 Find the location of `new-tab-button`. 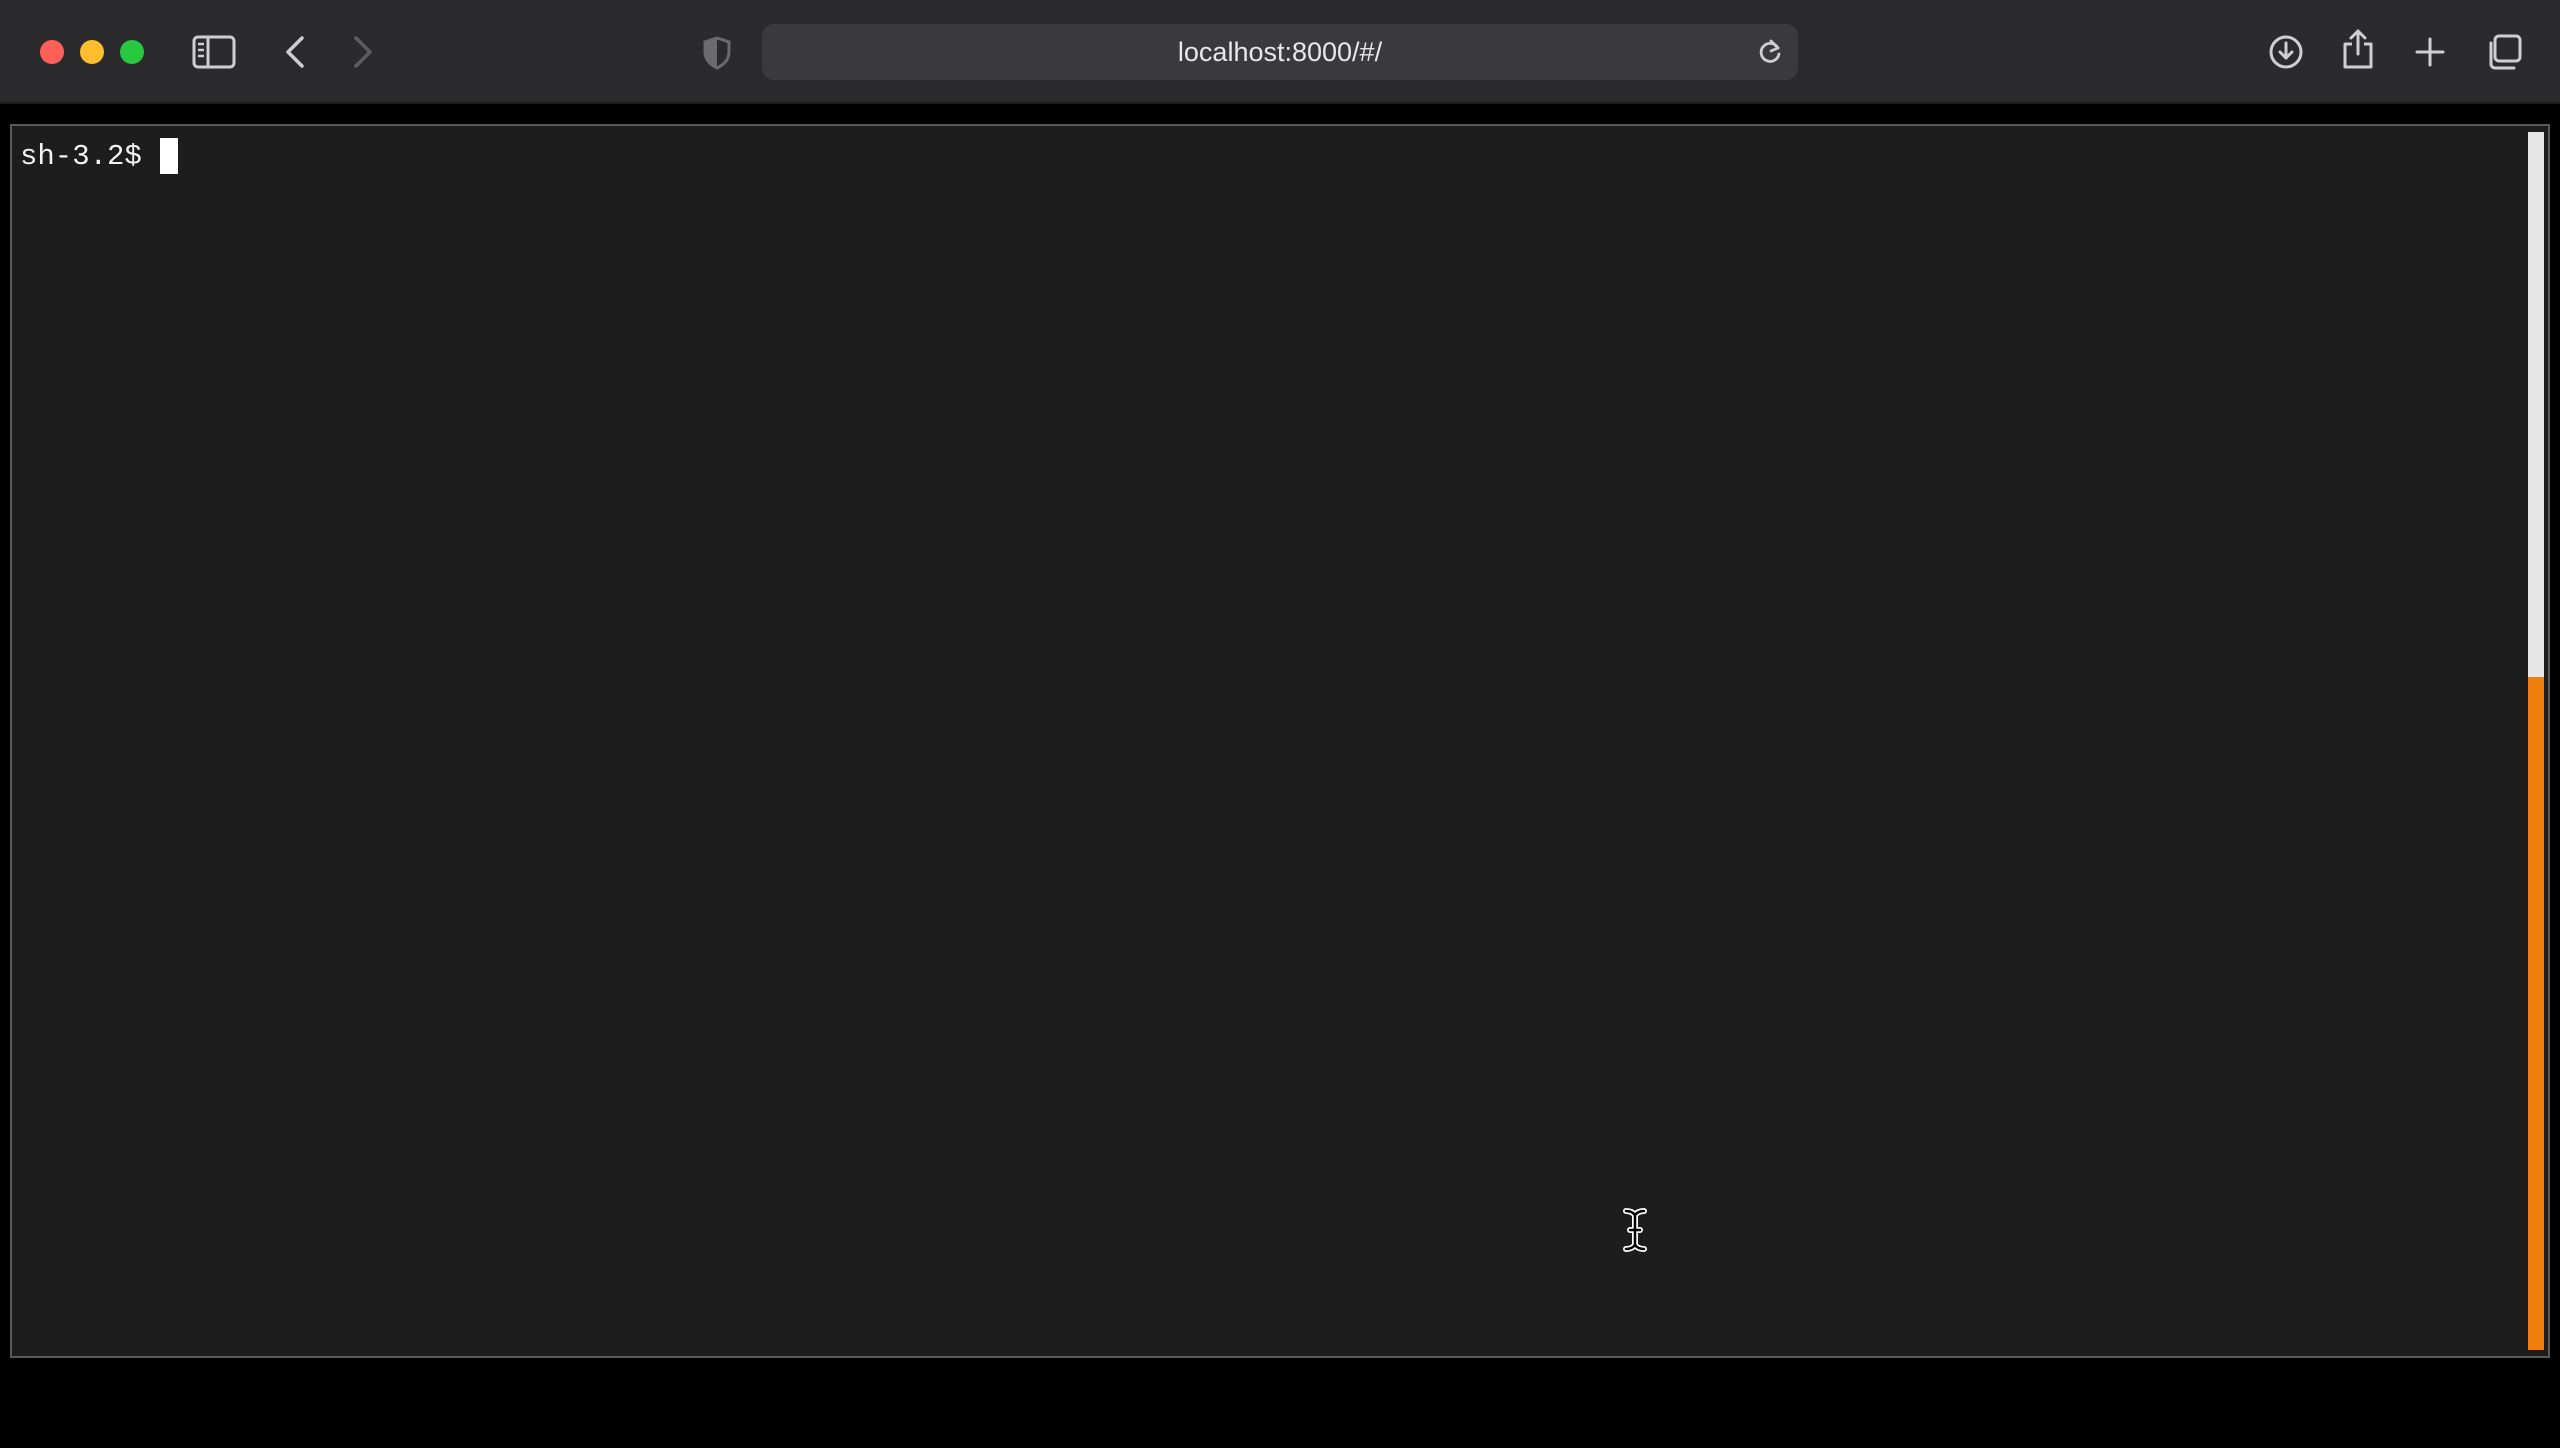

new-tab-button is located at coordinates (2430, 52).